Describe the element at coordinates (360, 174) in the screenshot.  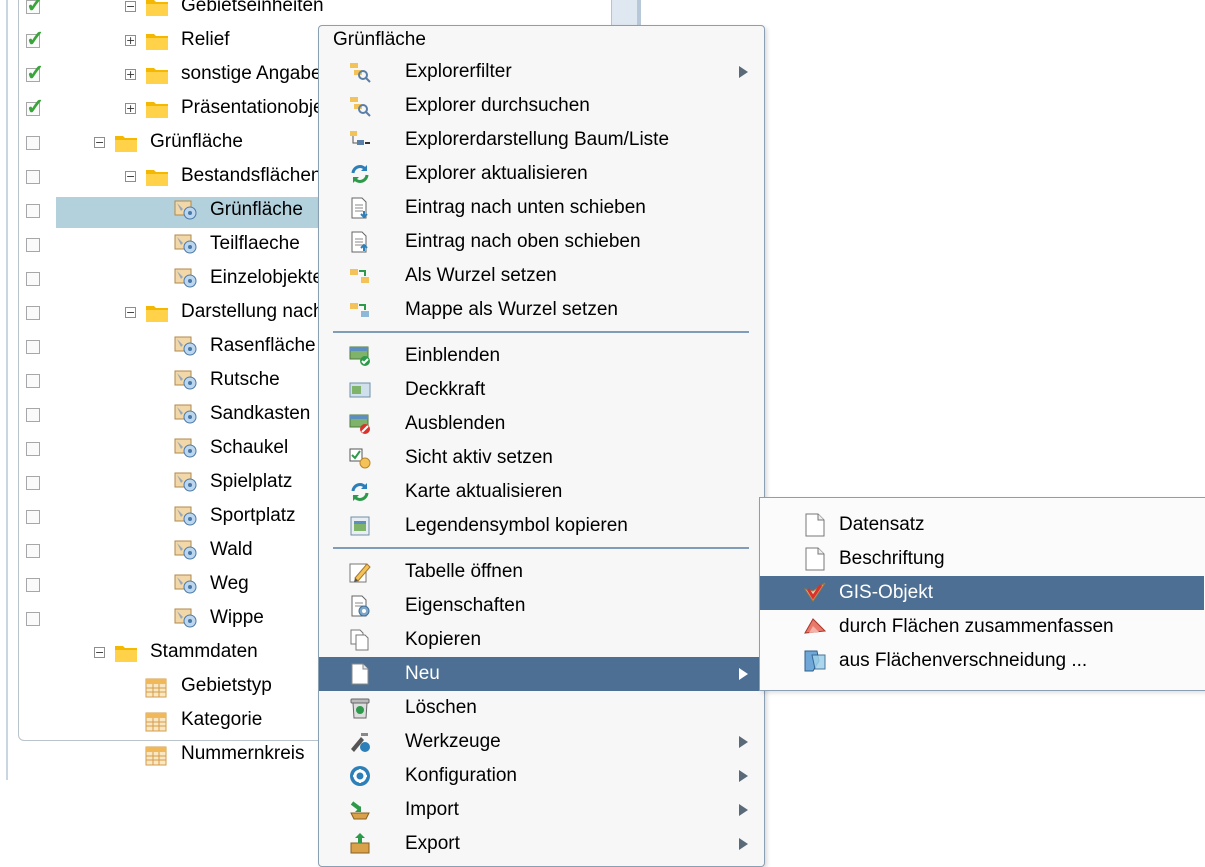
I see `refresh-icon` at that location.